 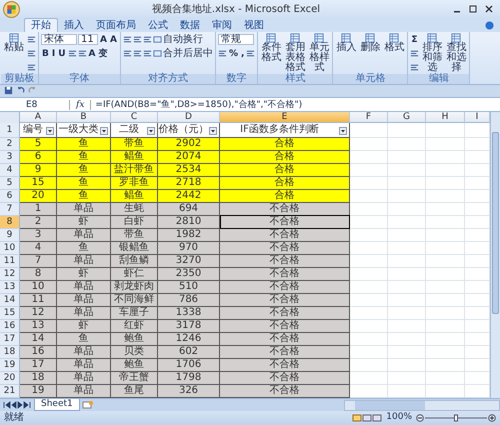 I want to click on ribbon-button: 查找和选择, so click(x=456, y=53).